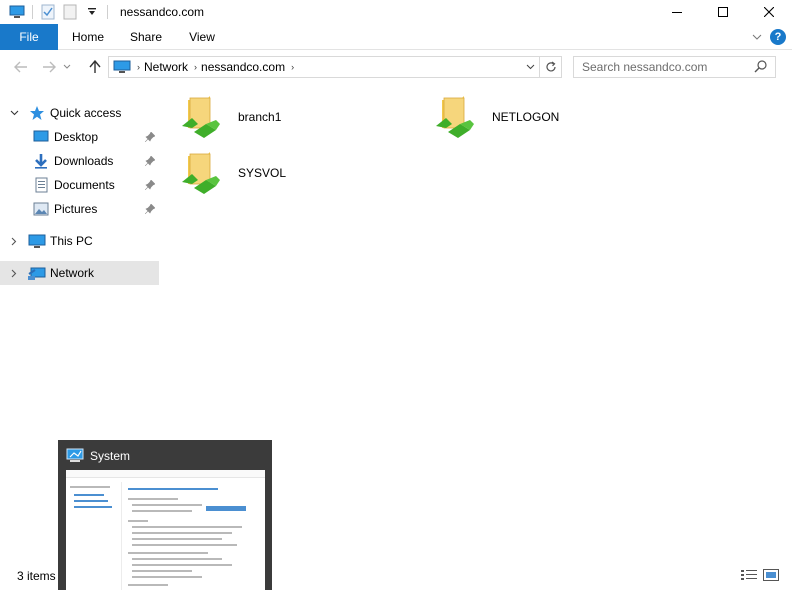 The height and width of the screenshot is (590, 792). What do you see at coordinates (335, 67) in the screenshot?
I see `address-bar: › Network › nessandco.com ›` at bounding box center [335, 67].